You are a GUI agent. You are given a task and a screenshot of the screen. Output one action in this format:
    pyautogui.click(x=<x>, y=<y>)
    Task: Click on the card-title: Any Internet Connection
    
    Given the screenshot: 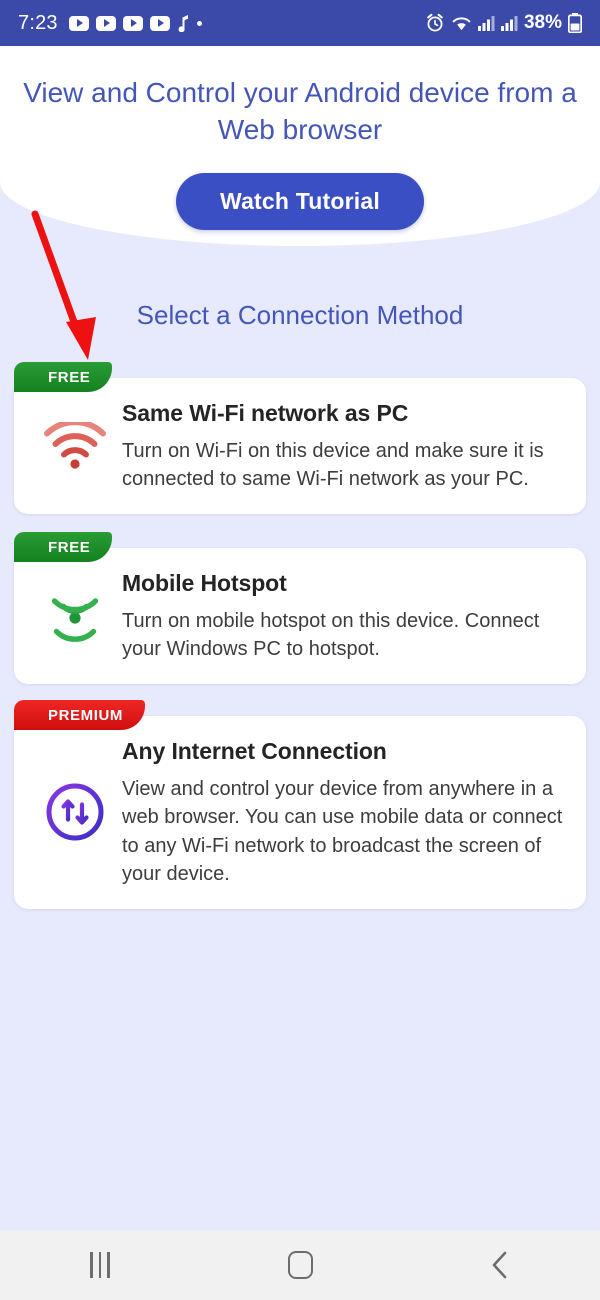 What is the action you would take?
    pyautogui.click(x=254, y=751)
    